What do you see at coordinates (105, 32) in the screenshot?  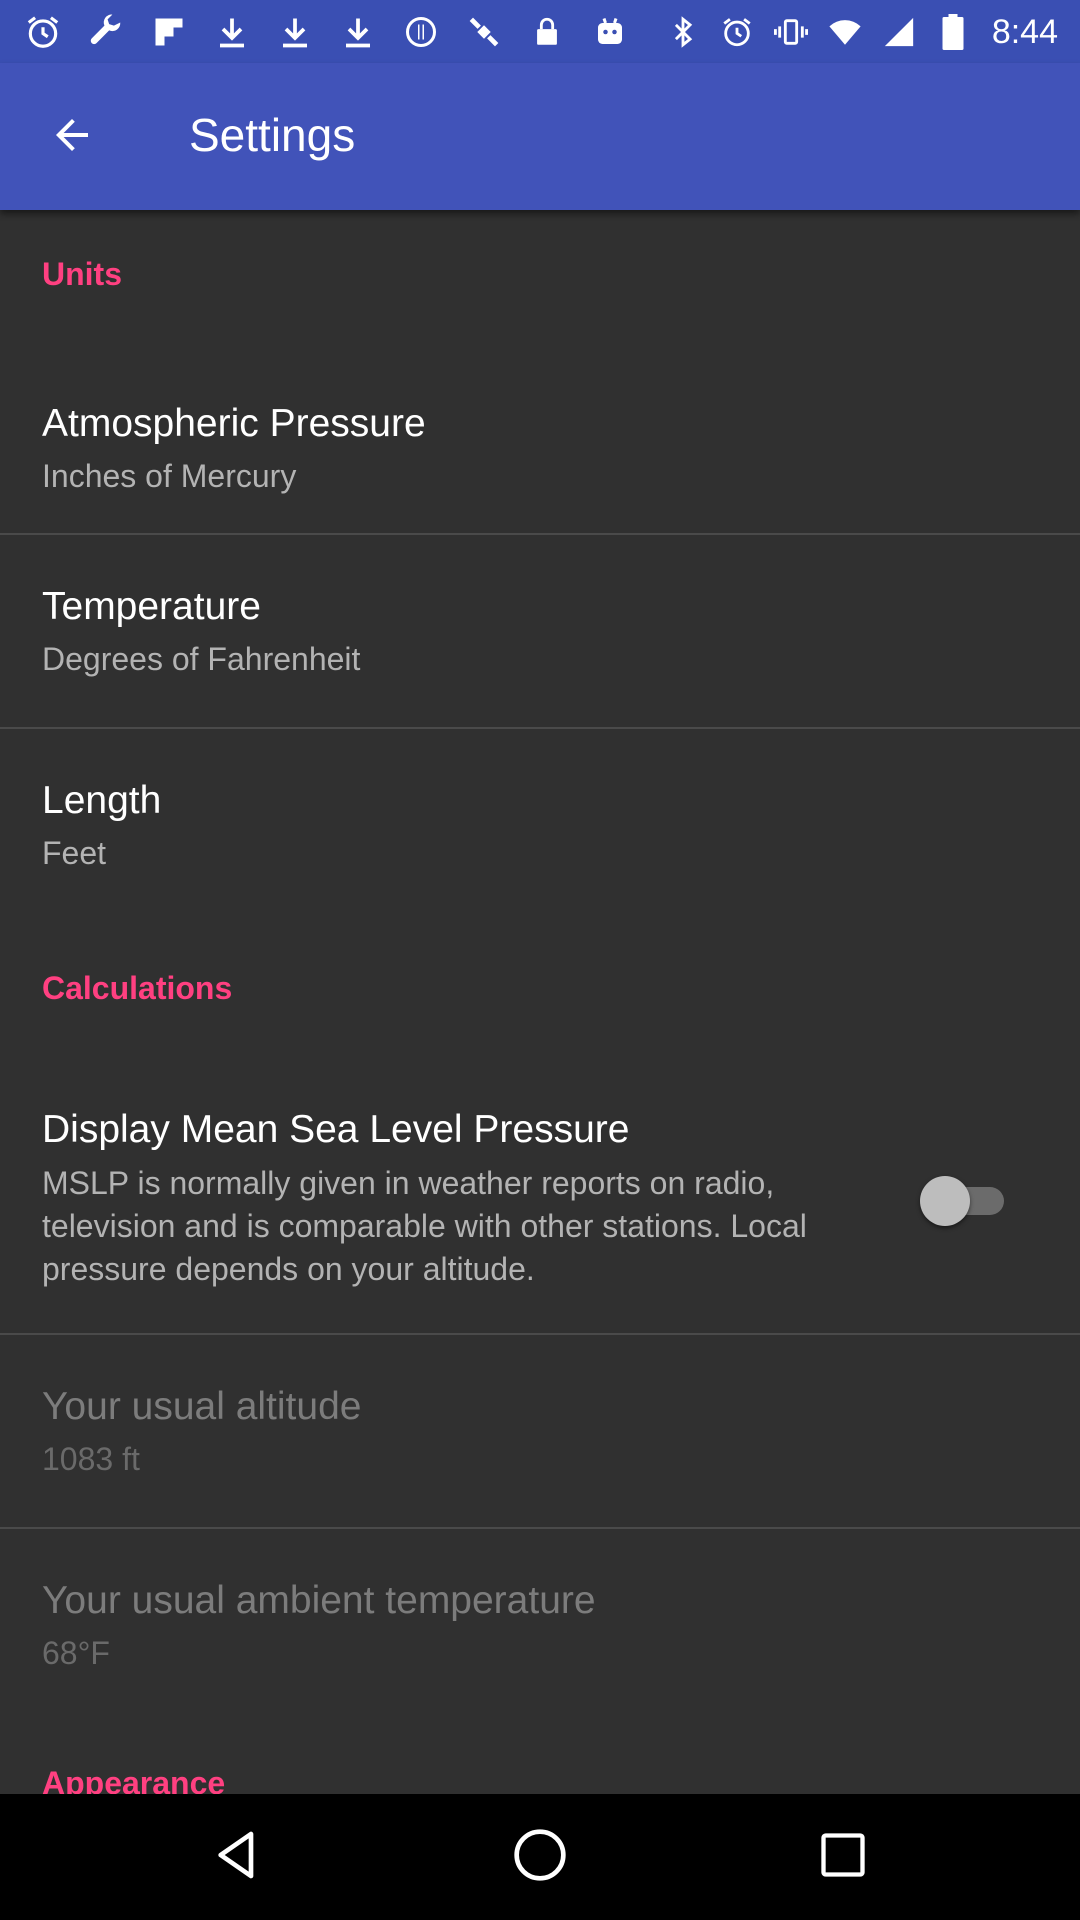 I see `wrench-icon` at bounding box center [105, 32].